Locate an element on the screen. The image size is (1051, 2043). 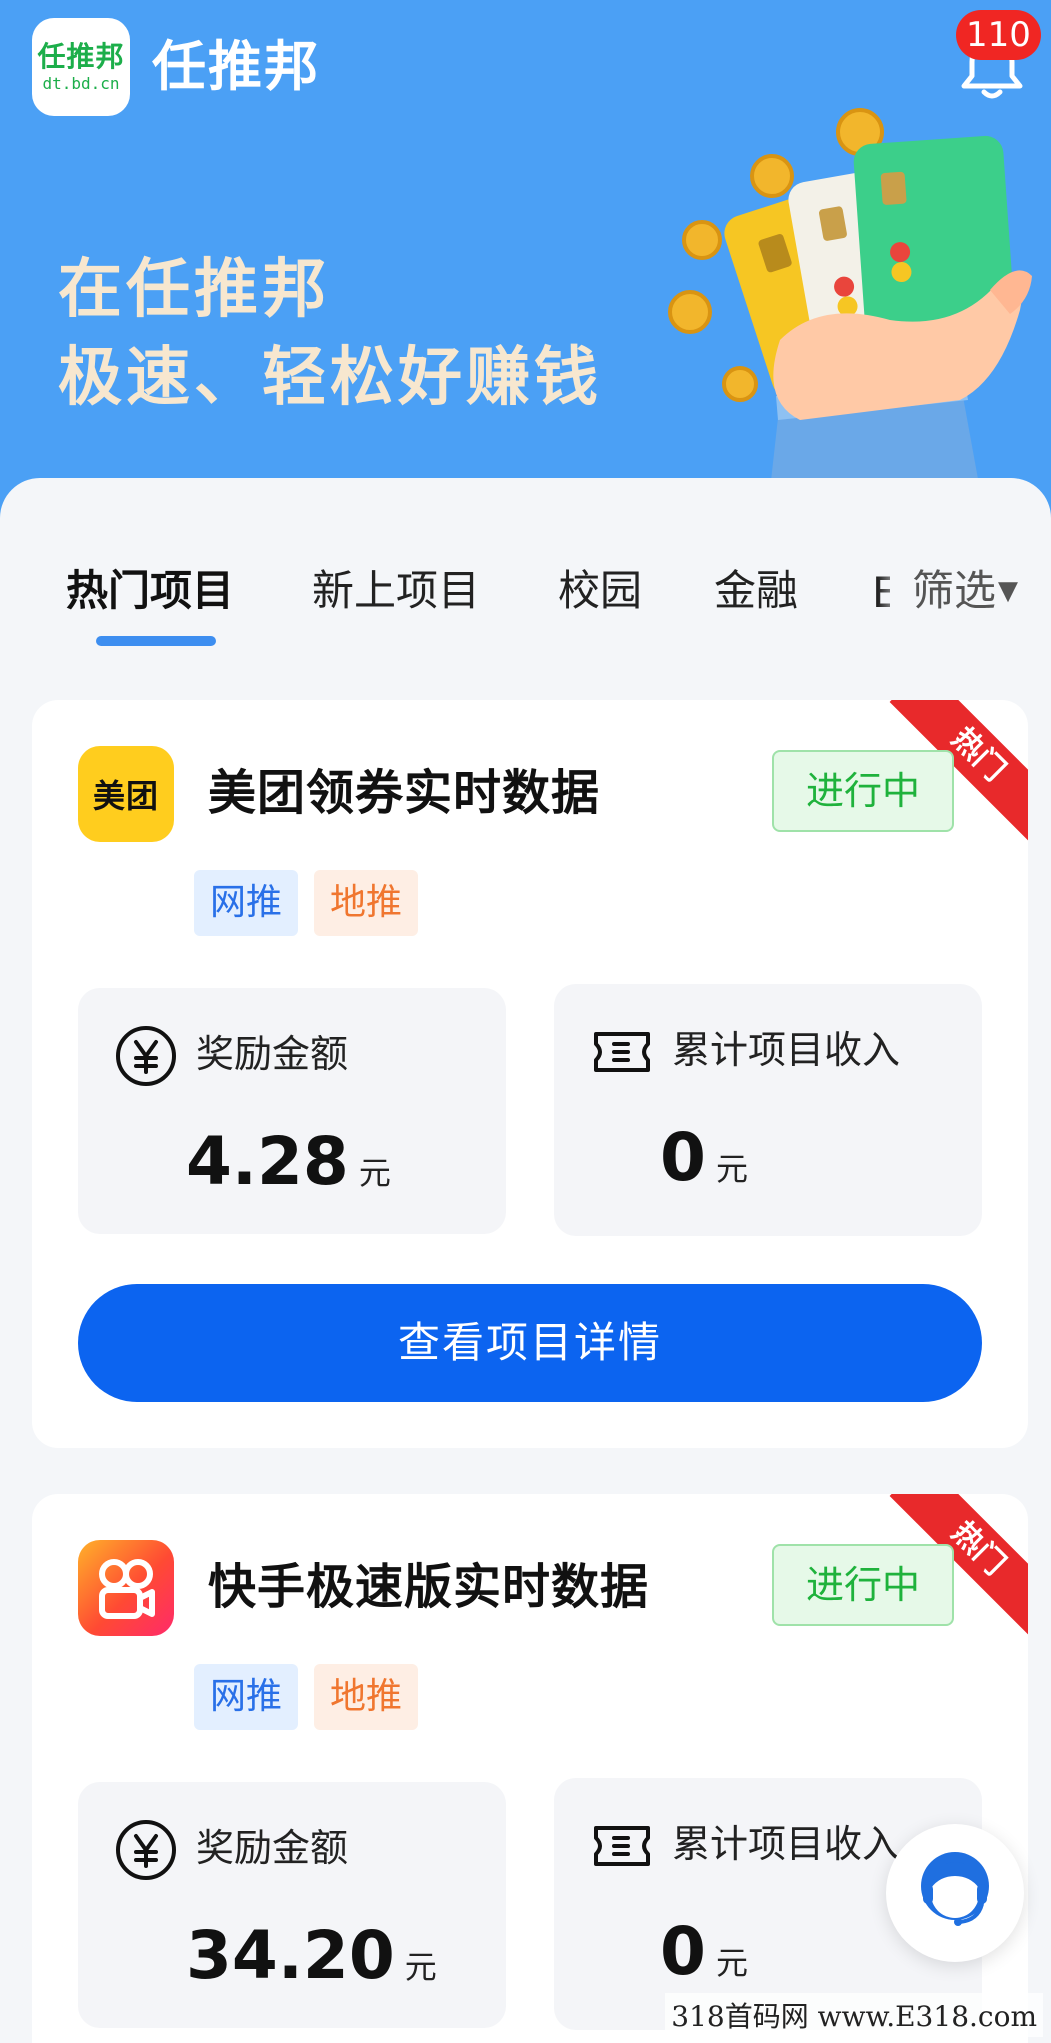
reward-amount: 34.20 元 is located at coordinates (311, 1961).